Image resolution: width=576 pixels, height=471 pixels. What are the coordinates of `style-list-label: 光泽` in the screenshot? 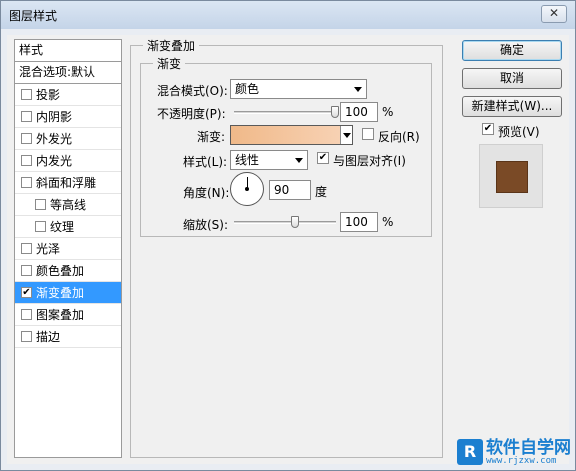 It's located at (48, 249).